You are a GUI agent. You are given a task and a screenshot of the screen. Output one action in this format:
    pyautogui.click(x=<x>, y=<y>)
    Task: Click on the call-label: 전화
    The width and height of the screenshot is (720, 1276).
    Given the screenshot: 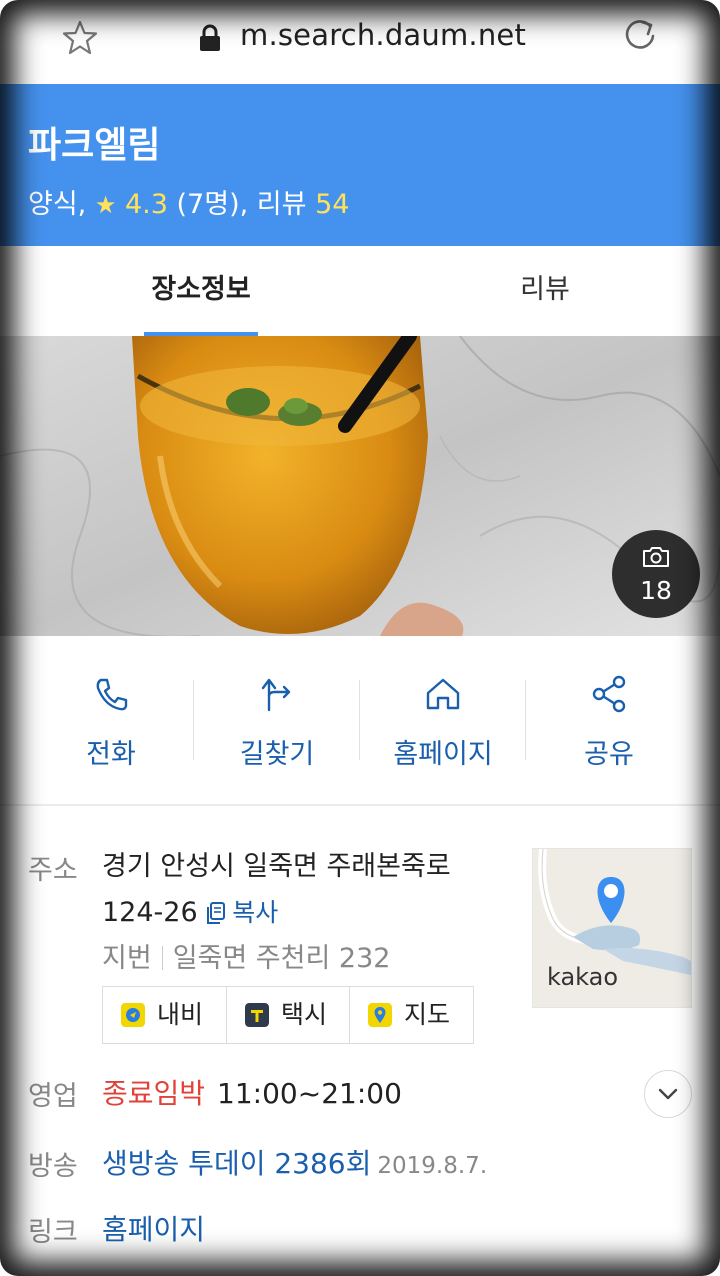 What is the action you would take?
    pyautogui.click(x=111, y=754)
    